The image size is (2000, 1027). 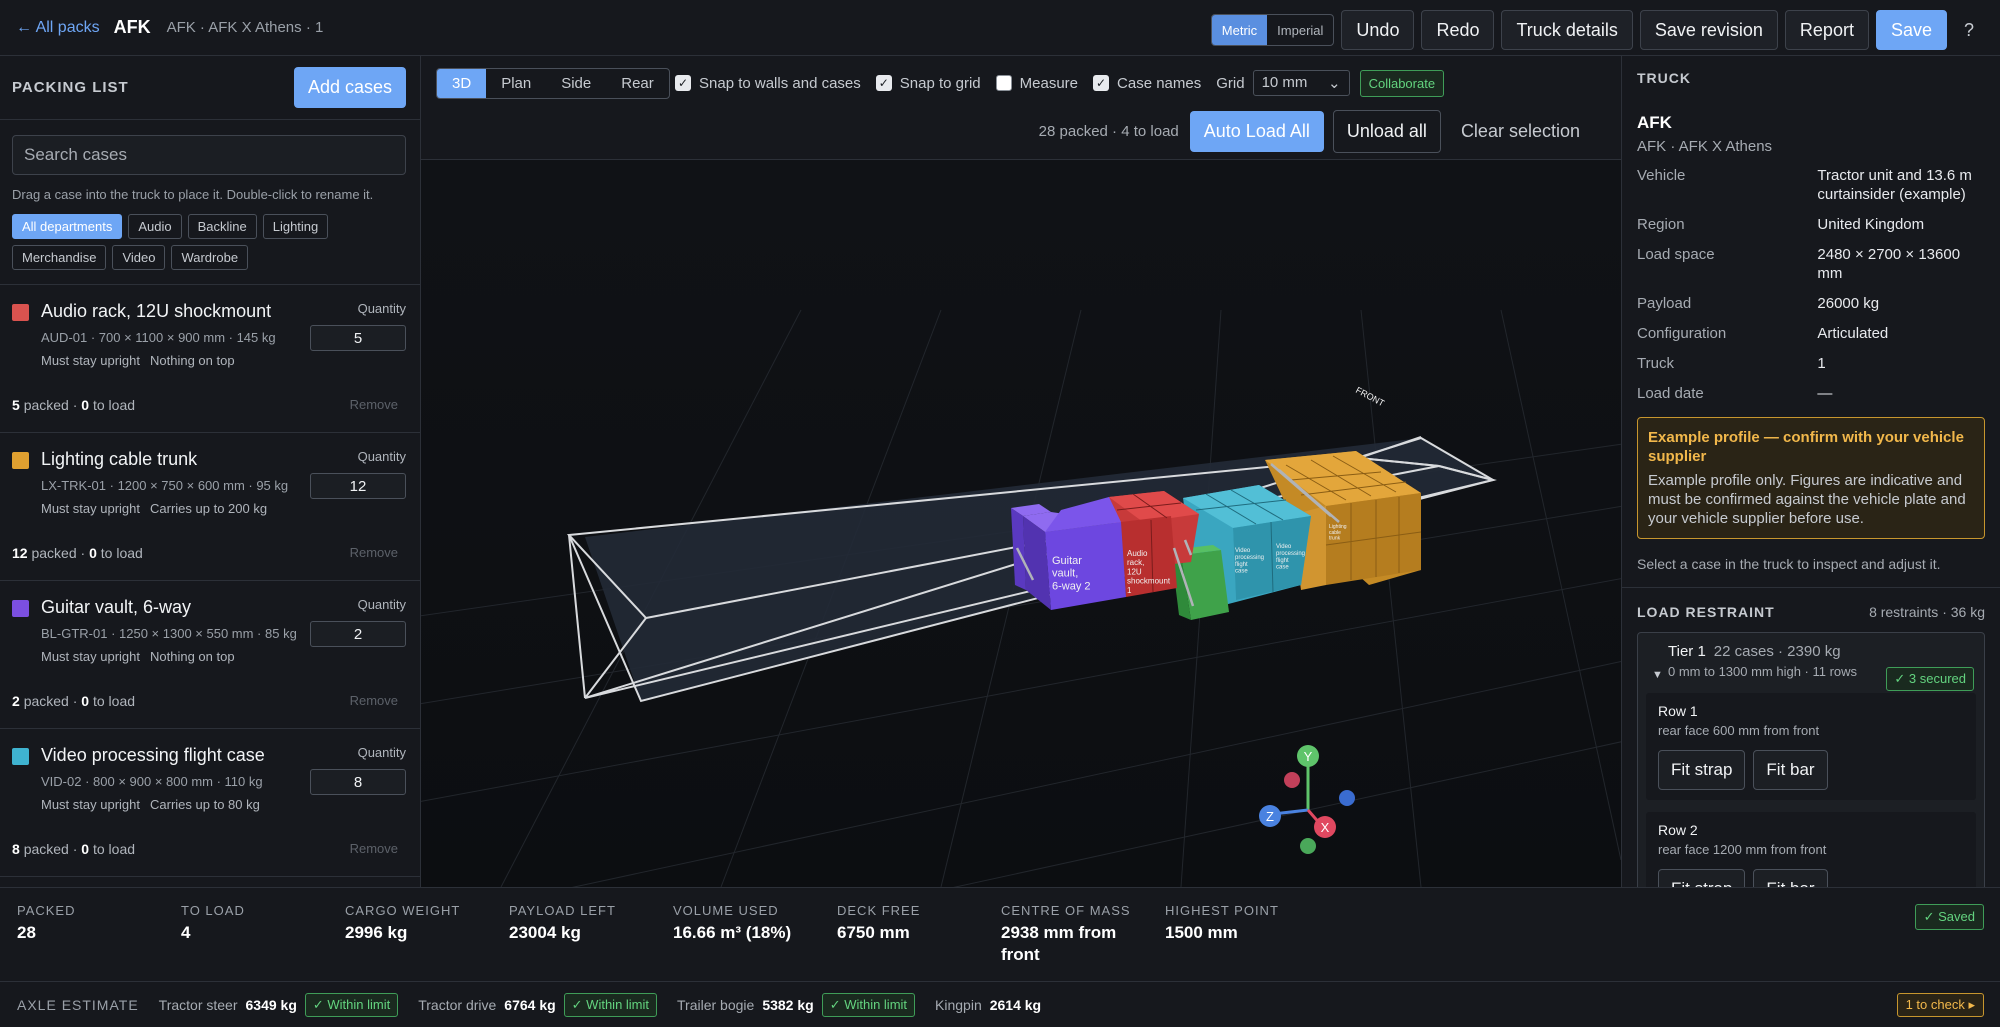 I want to click on clear-selection-button: Clear selection, so click(x=1520, y=131).